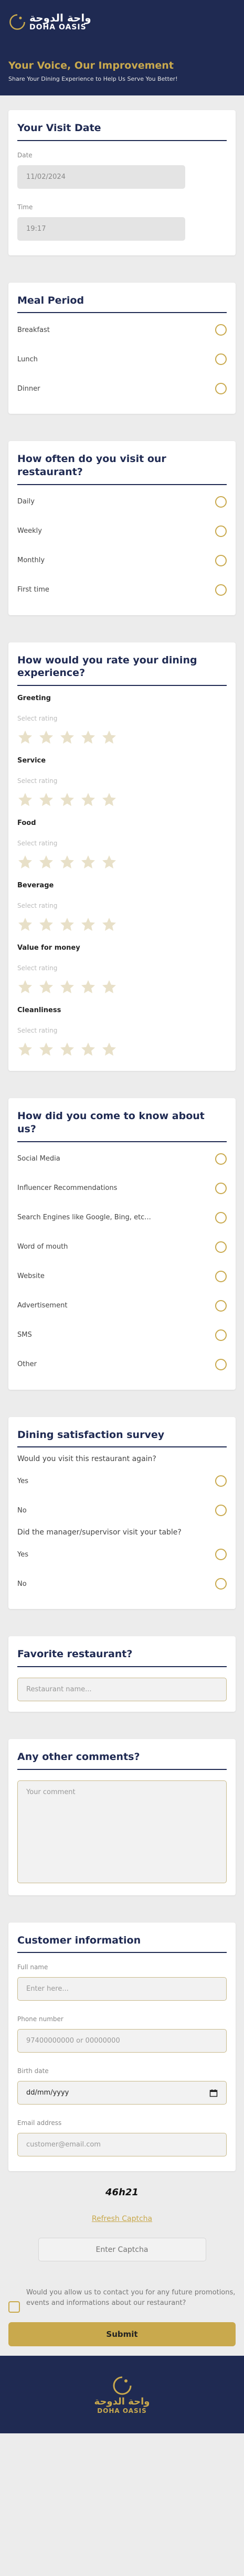  What do you see at coordinates (122, 2093) in the screenshot?
I see `birth-date-input: dd/mm/yyyy` at bounding box center [122, 2093].